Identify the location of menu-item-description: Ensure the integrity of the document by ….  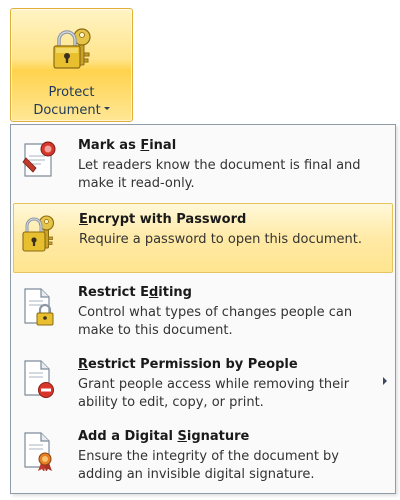
(208, 465).